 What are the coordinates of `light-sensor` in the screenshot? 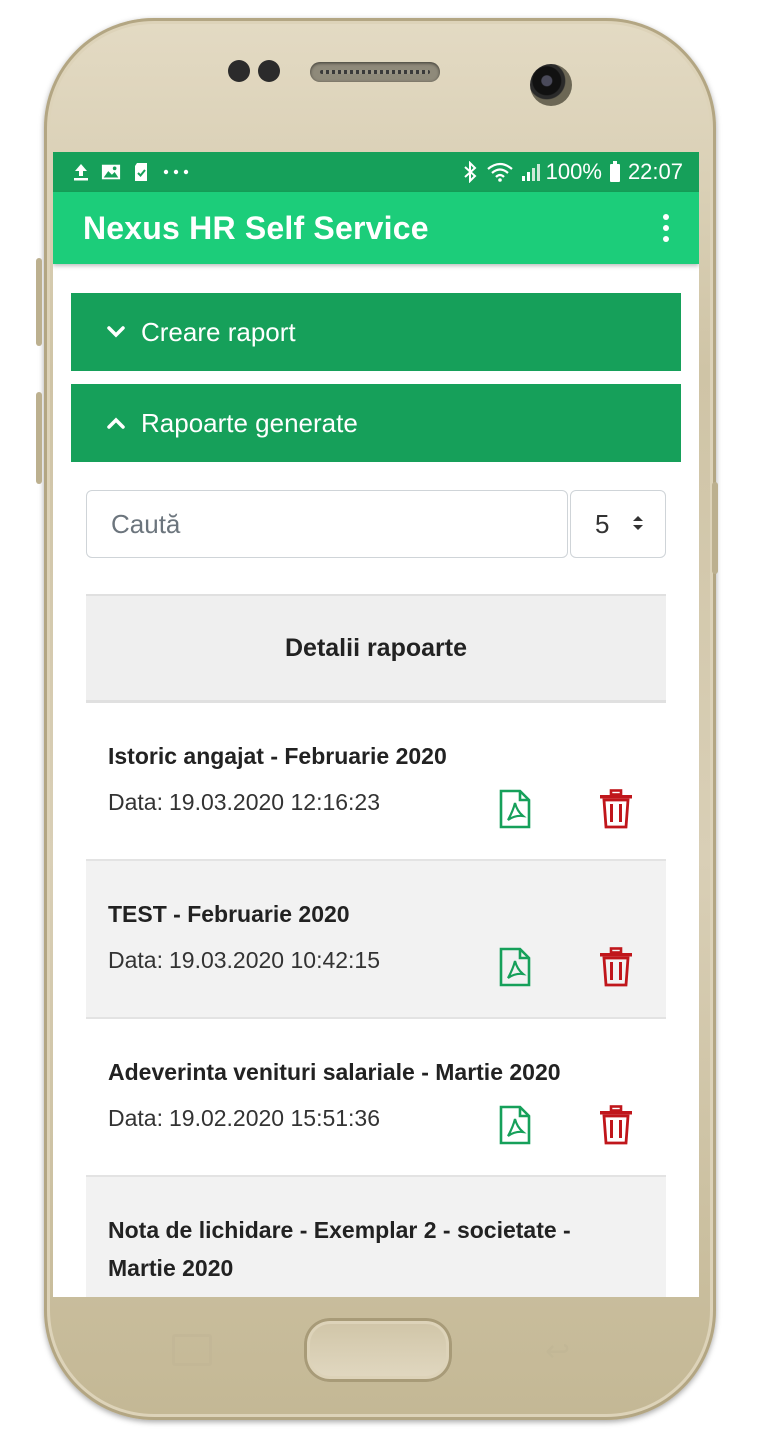 It's located at (269, 71).